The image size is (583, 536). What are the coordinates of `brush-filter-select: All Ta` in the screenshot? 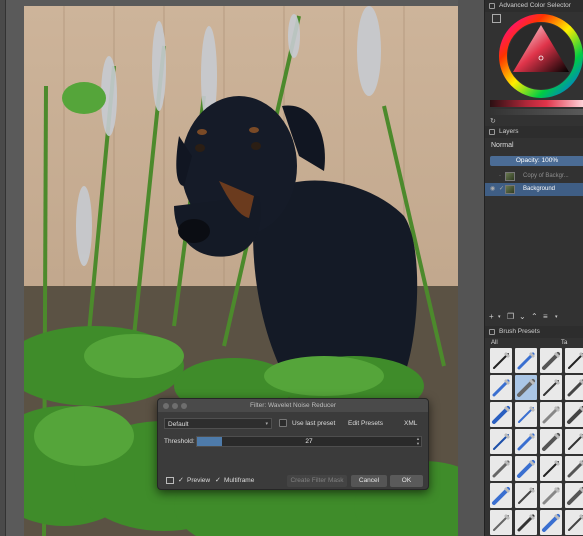 It's located at (534, 343).